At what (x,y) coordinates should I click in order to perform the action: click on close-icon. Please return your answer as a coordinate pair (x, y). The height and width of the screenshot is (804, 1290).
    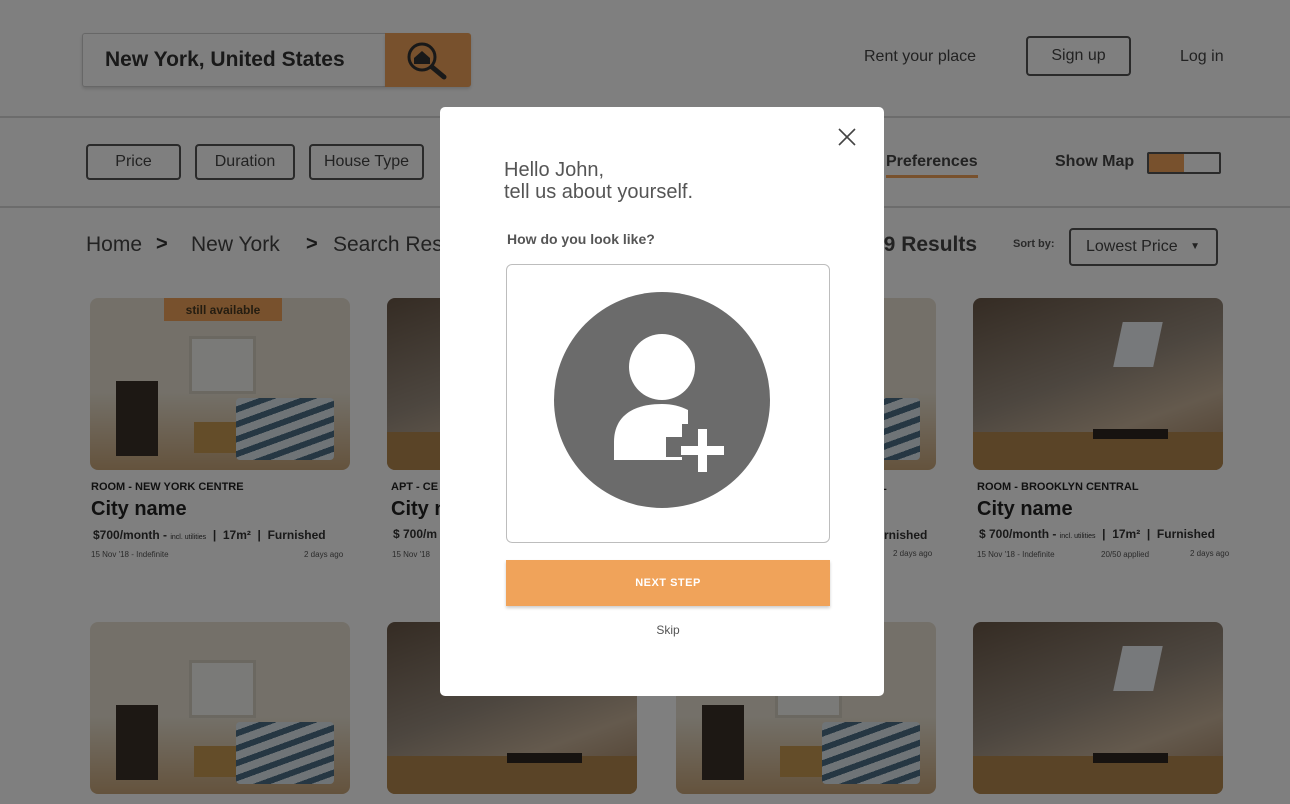
    Looking at the image, I should click on (847, 137).